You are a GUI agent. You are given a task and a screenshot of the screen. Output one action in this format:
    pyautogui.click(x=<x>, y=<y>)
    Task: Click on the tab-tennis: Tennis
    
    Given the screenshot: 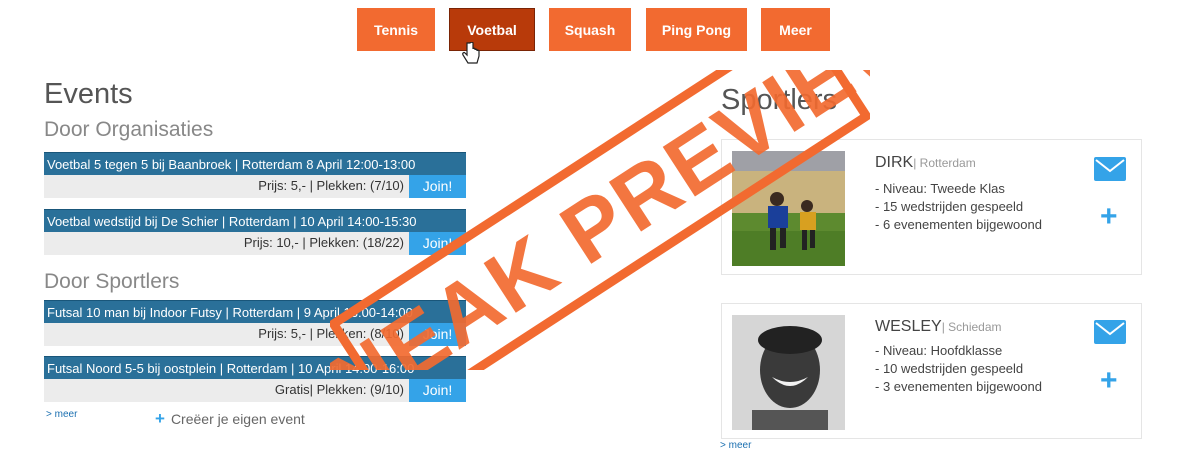 What is the action you would take?
    pyautogui.click(x=396, y=29)
    